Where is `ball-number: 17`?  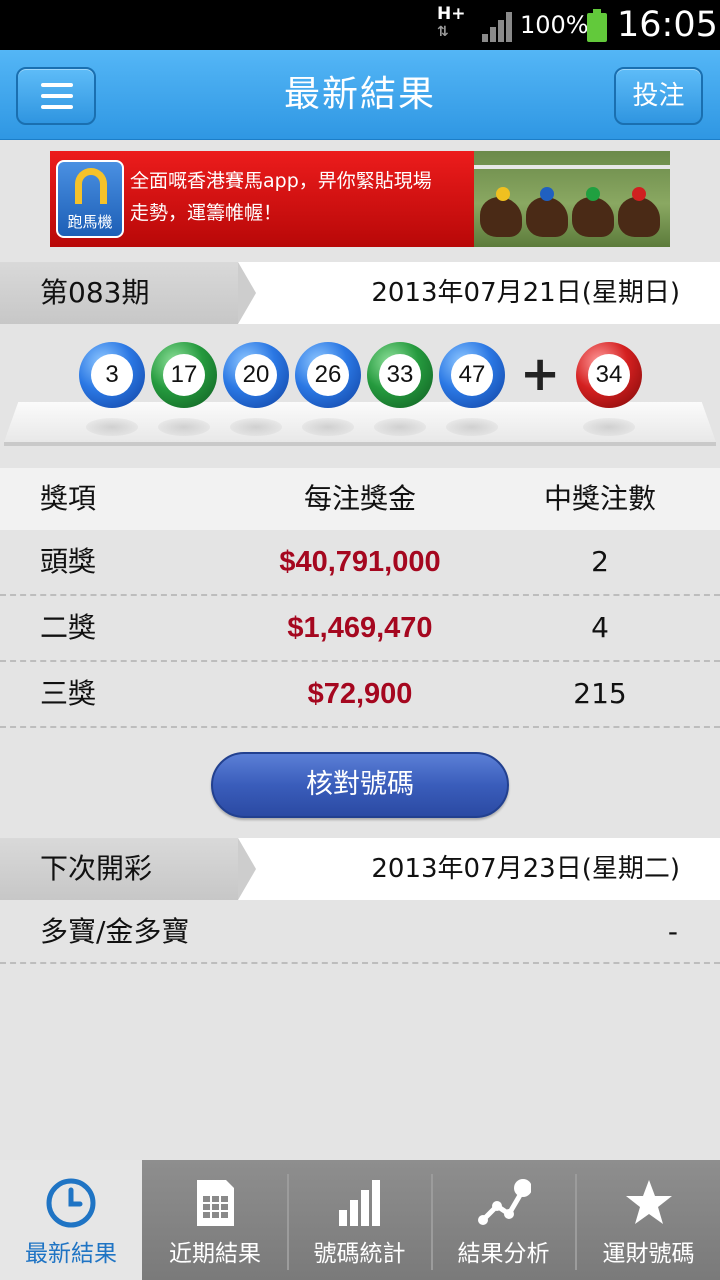 ball-number: 17 is located at coordinates (184, 375).